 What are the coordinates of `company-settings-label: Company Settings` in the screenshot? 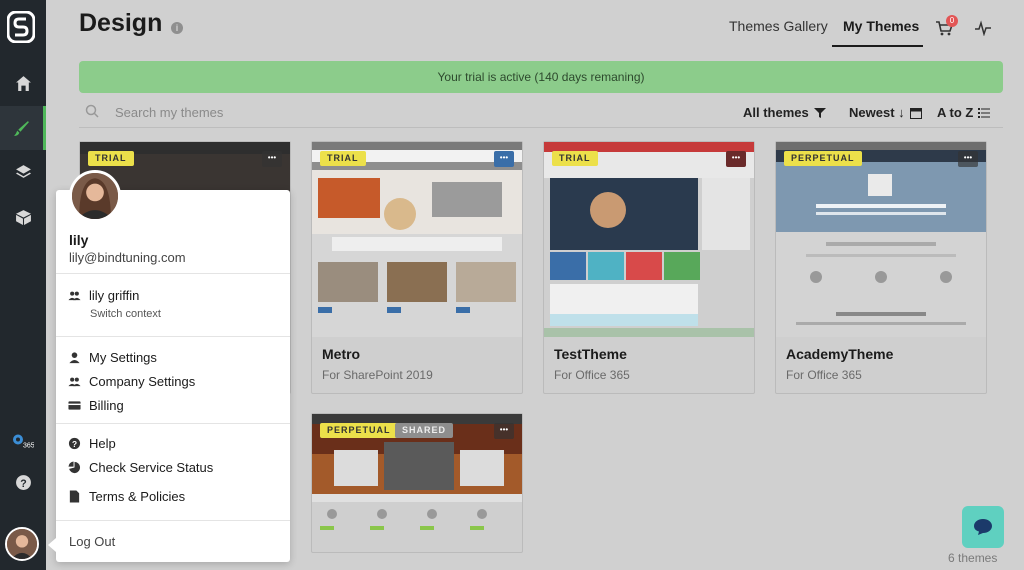 It's located at (142, 381).